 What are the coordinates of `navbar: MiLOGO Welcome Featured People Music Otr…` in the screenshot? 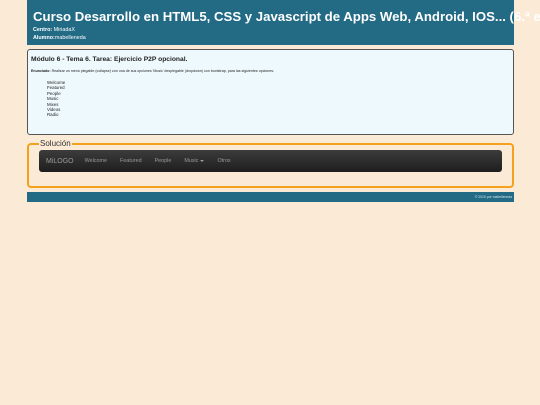 It's located at (270, 161).